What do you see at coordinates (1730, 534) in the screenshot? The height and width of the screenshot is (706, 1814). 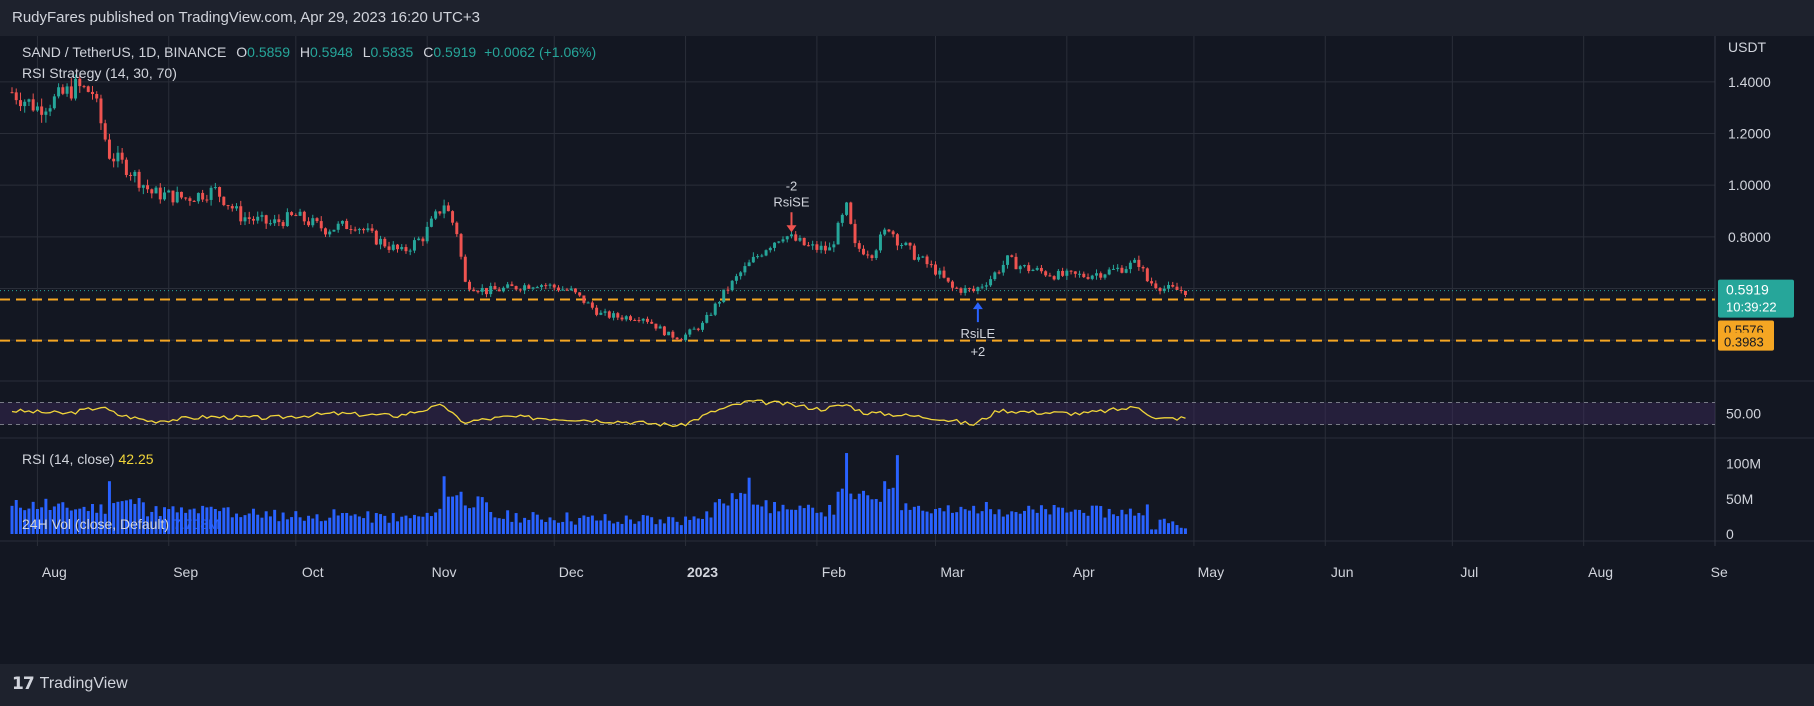 I see `volume-tick-label: 0` at bounding box center [1730, 534].